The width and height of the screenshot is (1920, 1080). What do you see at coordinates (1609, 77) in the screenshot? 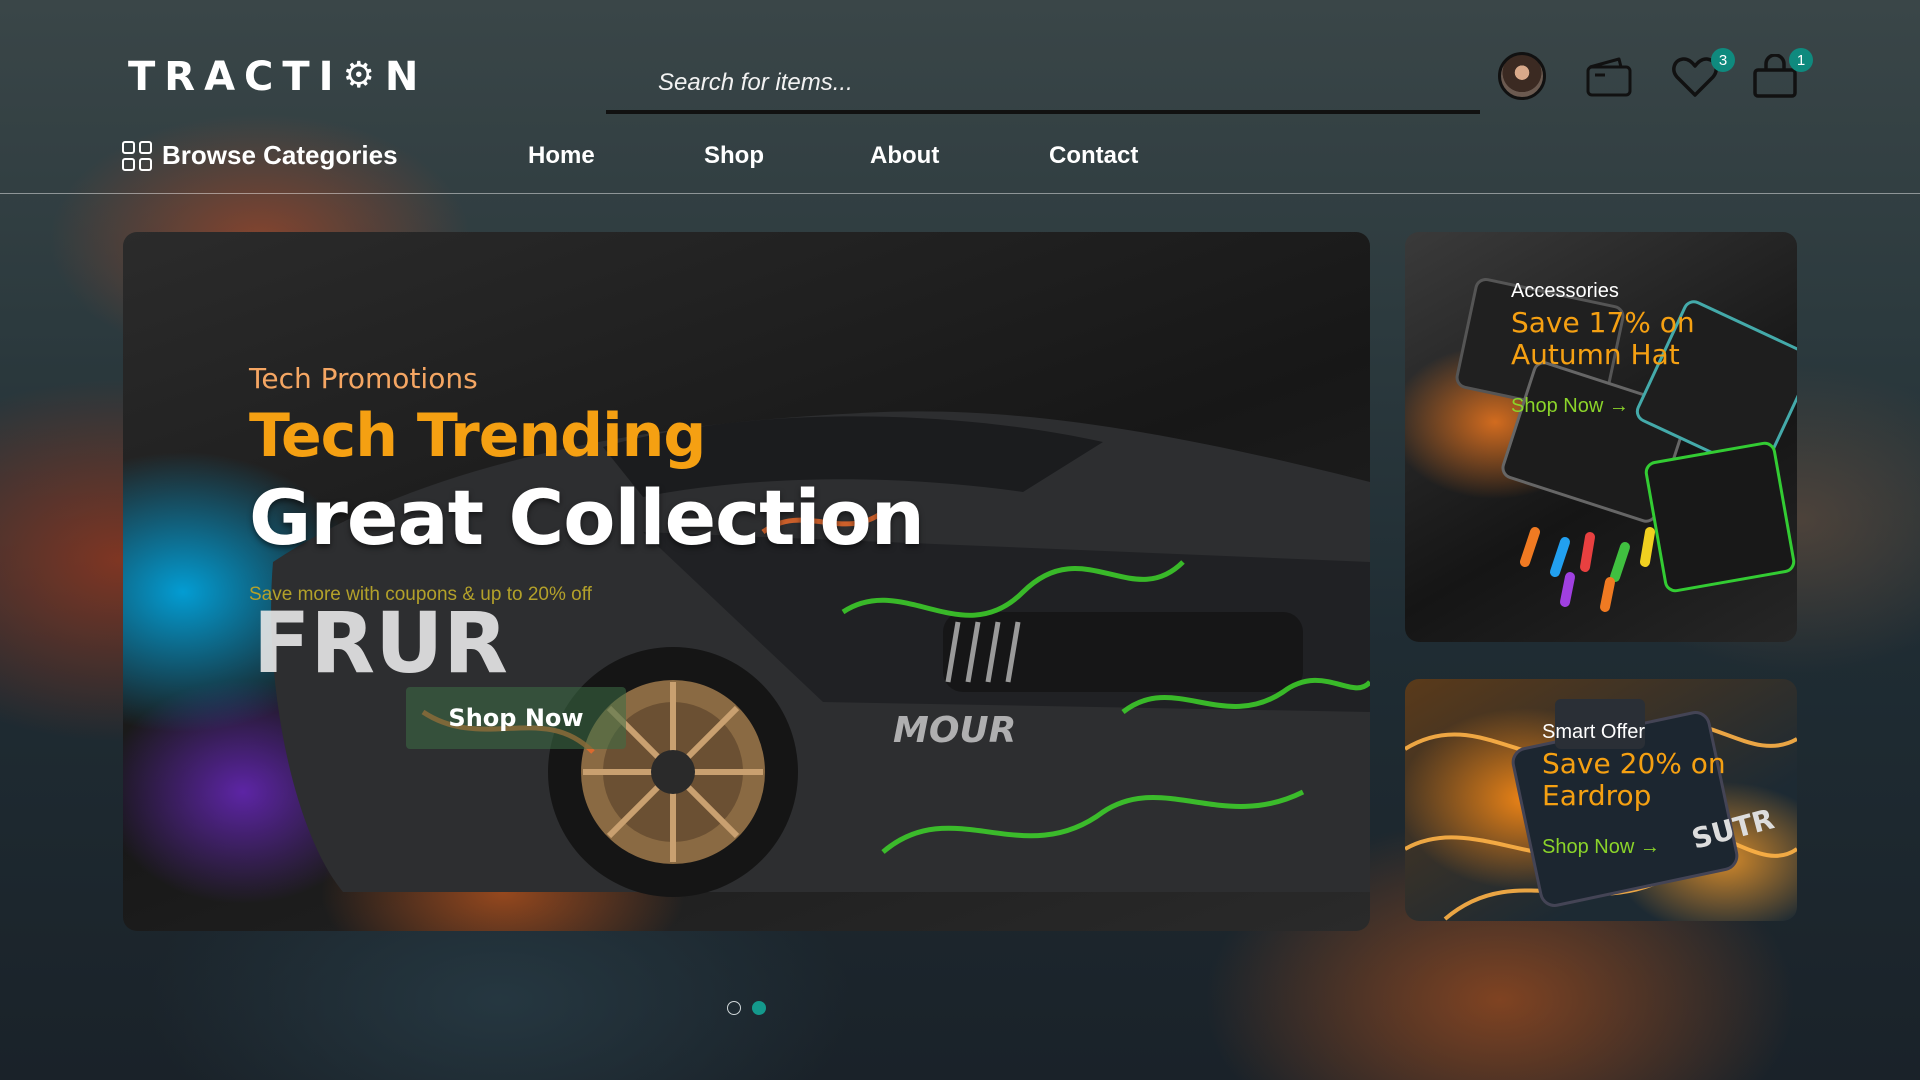
I see `wallet-icon` at bounding box center [1609, 77].